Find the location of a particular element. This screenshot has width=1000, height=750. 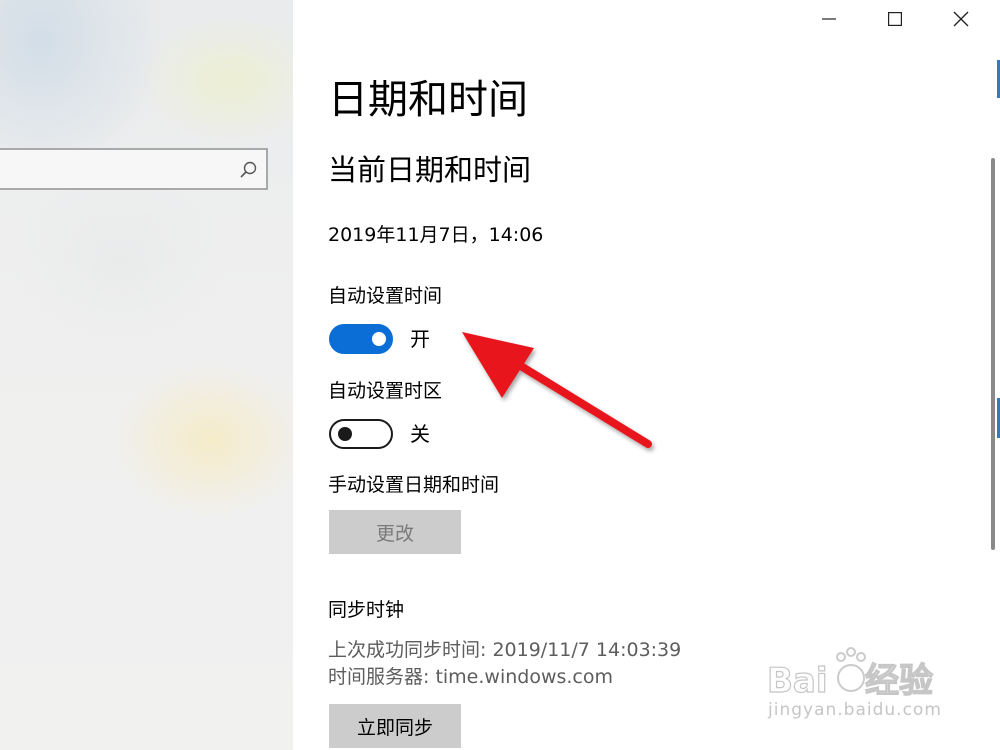

watermark-url: jingyan.baidu.com is located at coordinates (855, 710).